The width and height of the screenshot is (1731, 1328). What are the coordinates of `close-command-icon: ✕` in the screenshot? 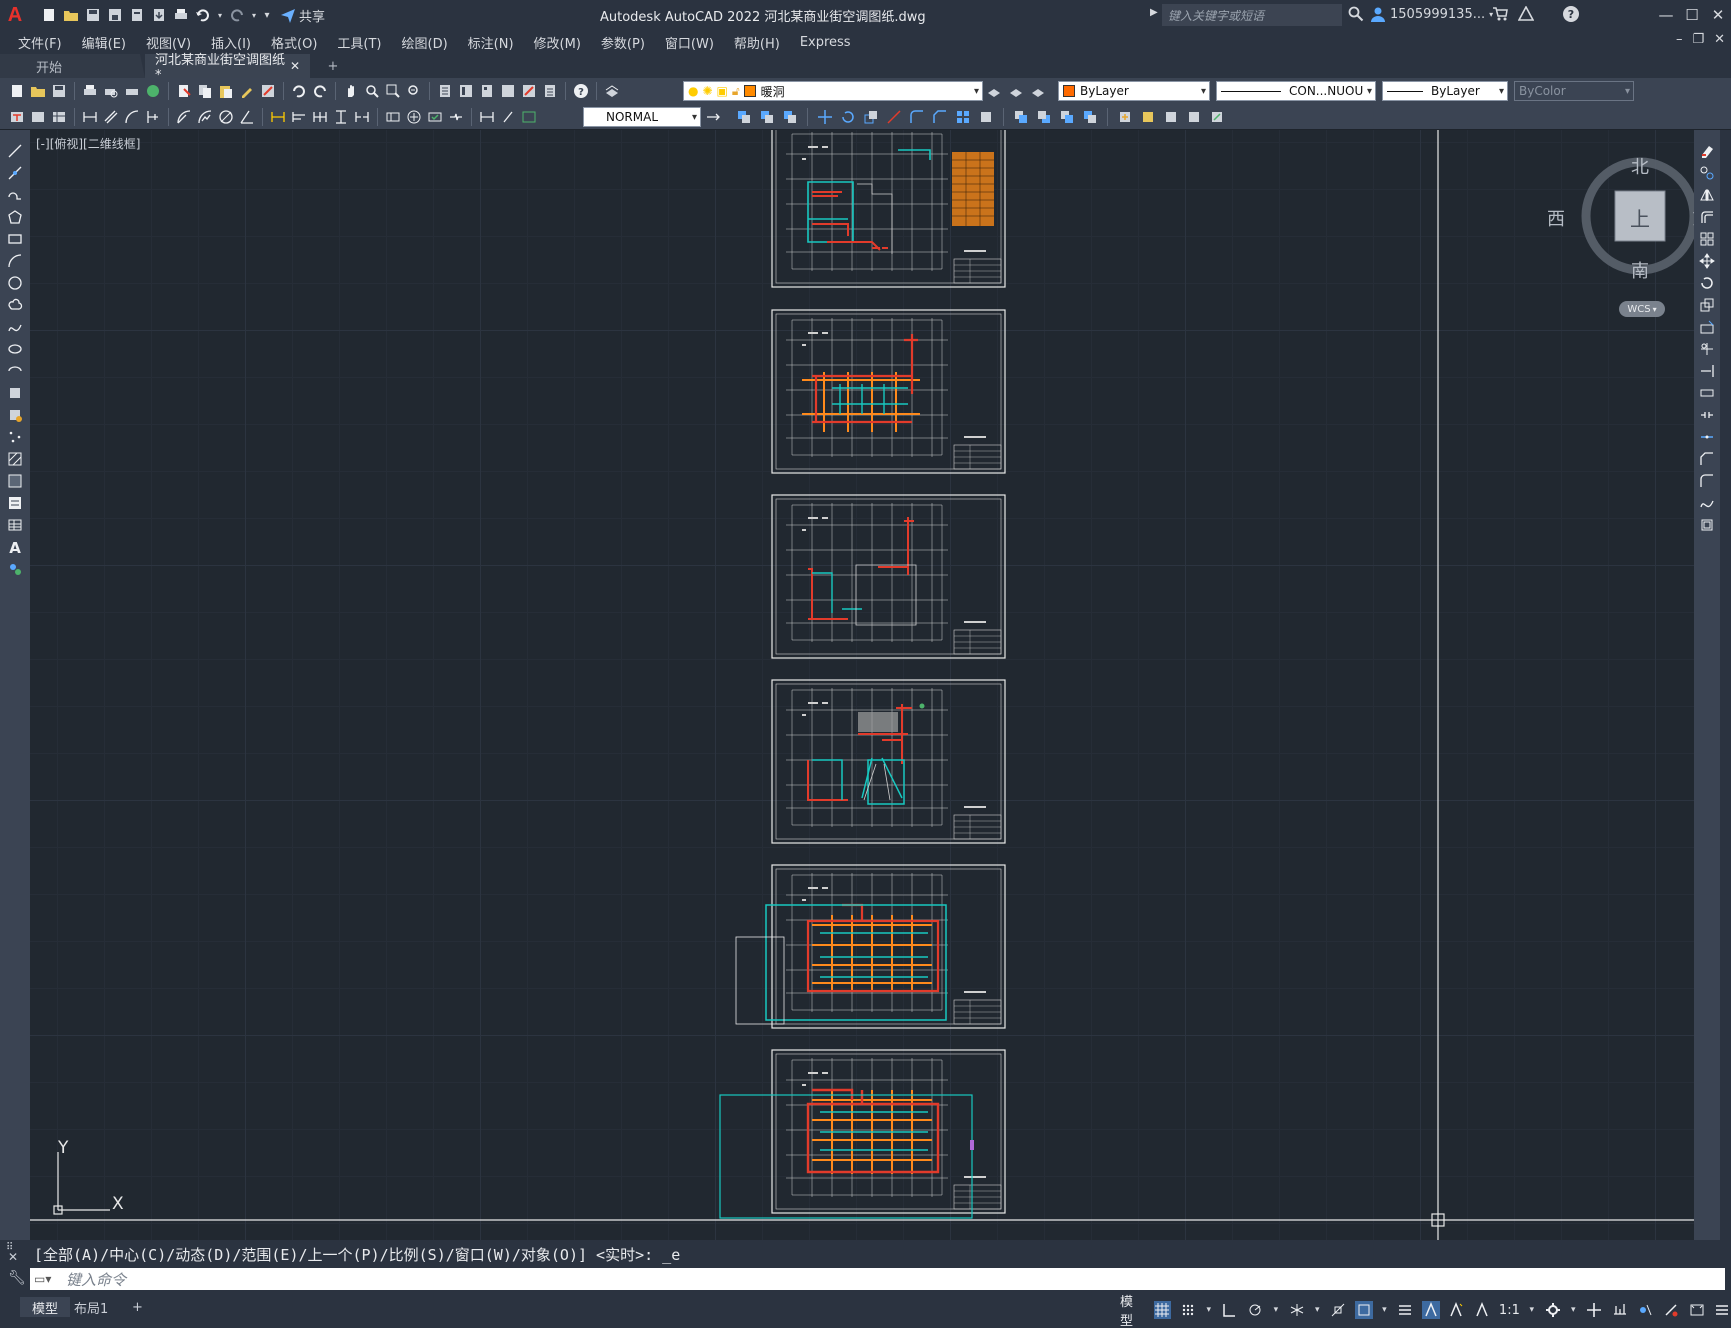 It's located at (13, 1257).